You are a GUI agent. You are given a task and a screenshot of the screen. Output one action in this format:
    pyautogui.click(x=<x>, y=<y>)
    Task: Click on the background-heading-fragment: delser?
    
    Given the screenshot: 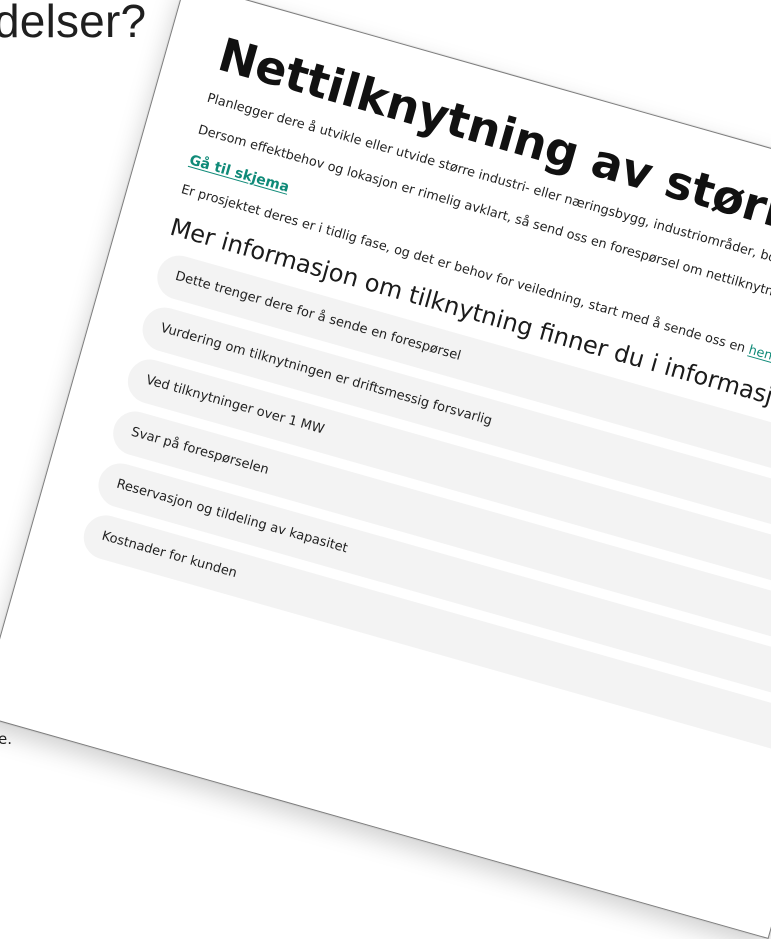 What is the action you would take?
    pyautogui.click(x=73, y=23)
    